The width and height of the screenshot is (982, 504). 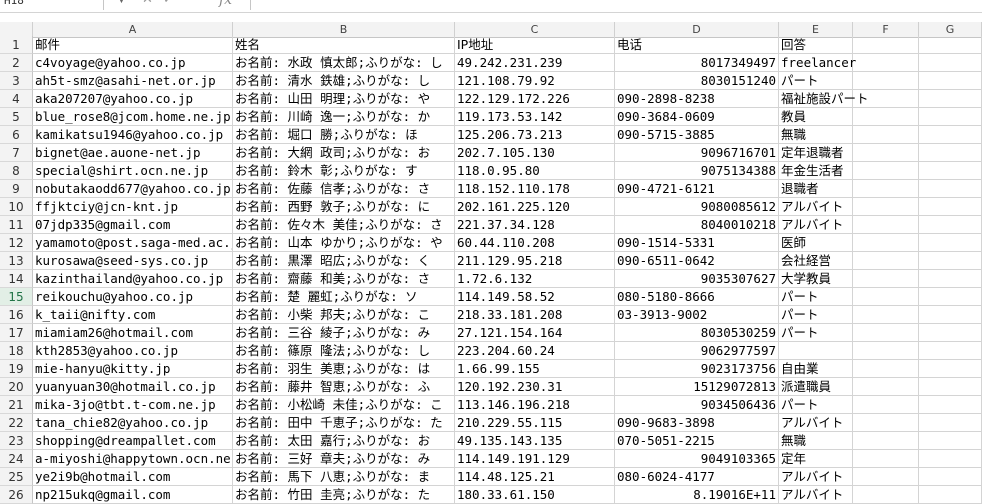 I want to click on cell-ip: 125.206.73.213, so click(x=535, y=135).